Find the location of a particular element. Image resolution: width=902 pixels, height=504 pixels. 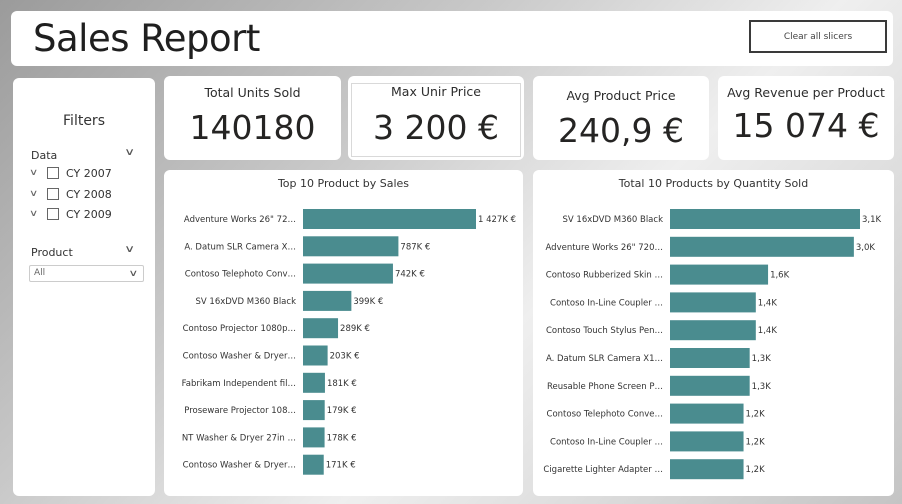

kpi-value: 140180 is located at coordinates (252, 127).